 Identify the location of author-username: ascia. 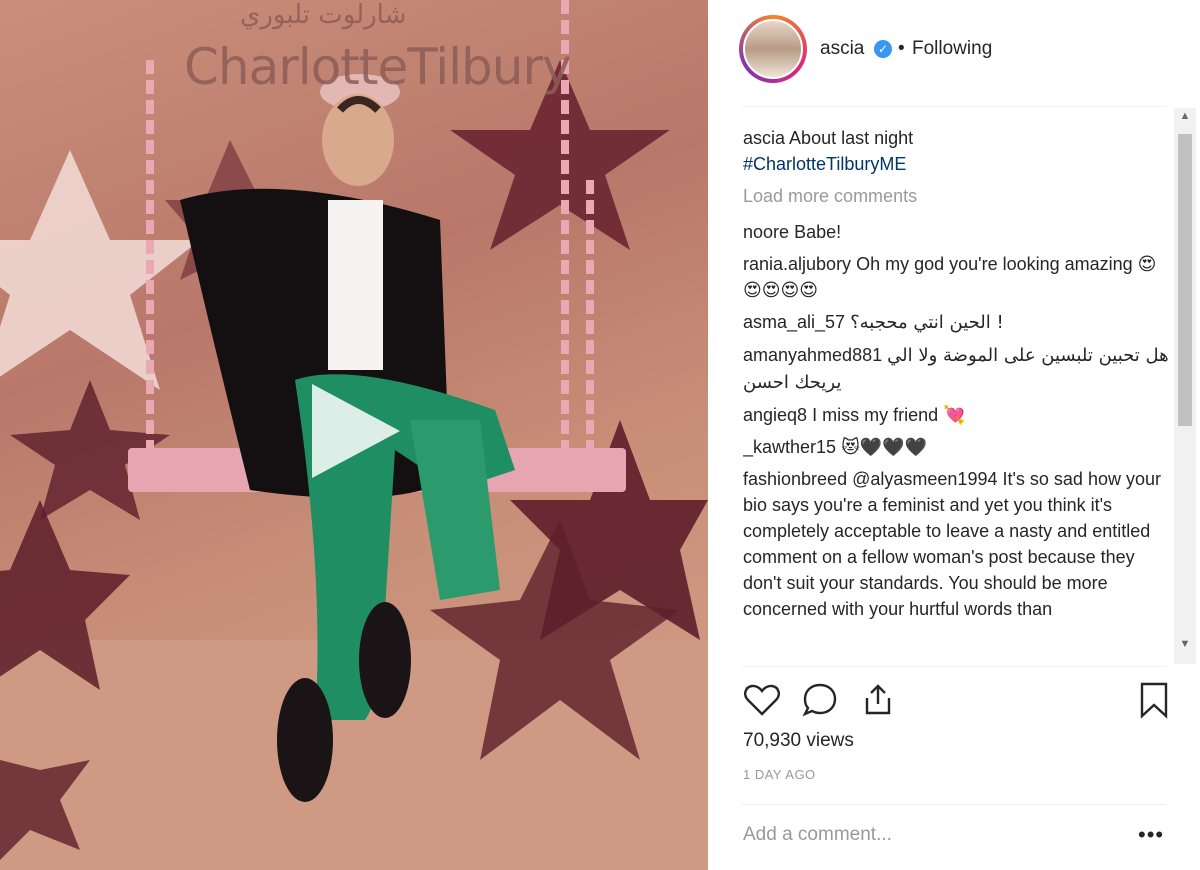
(842, 49).